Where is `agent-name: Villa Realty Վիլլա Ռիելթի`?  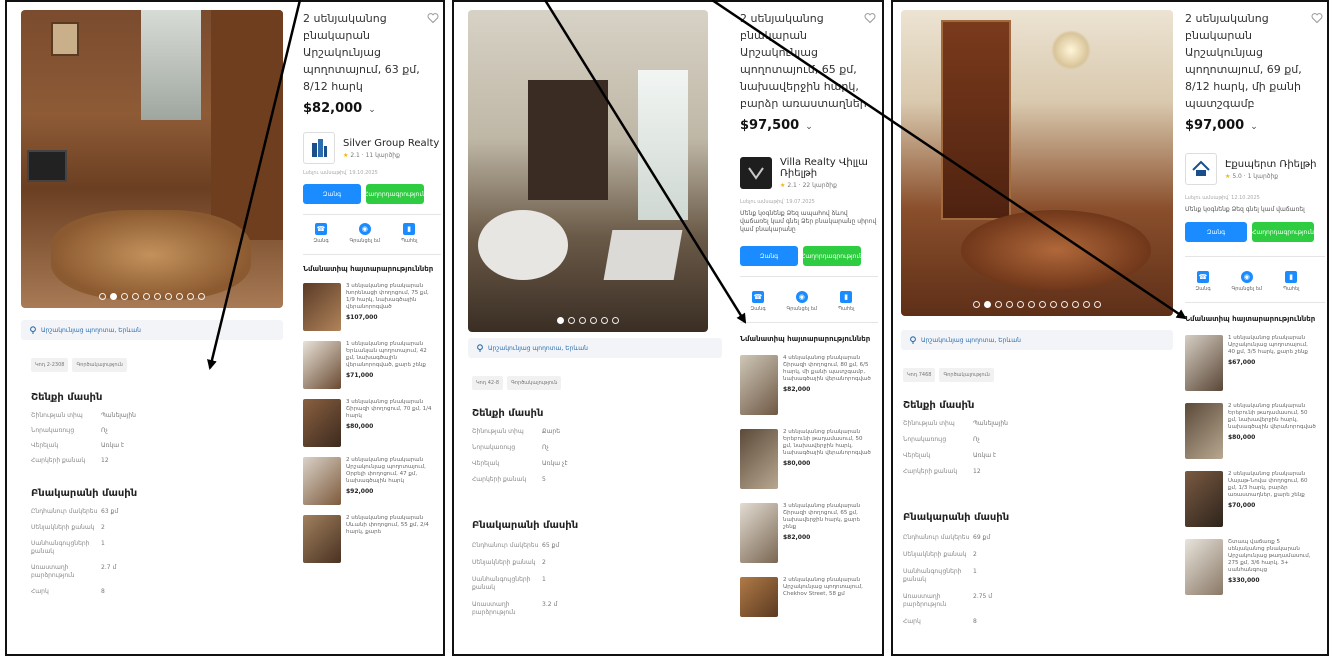
agent-name: Villa Realty Վիլլա Ռիելթի is located at coordinates (829, 168).